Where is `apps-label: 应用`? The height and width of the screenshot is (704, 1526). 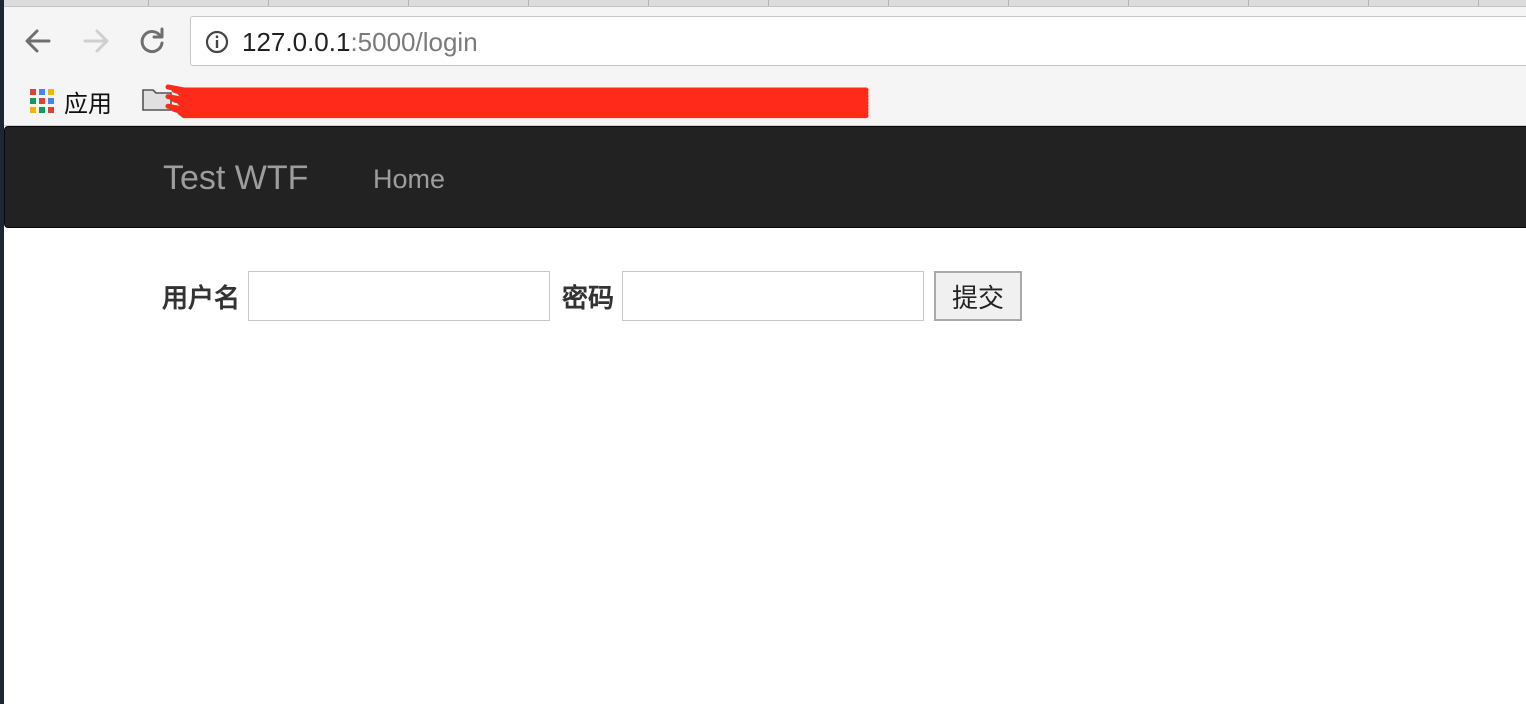 apps-label: 应用 is located at coordinates (88, 104).